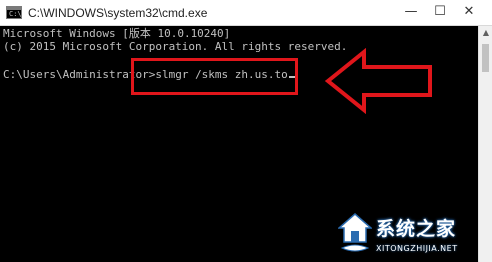 The image size is (492, 262). I want to click on watermark-title: 系统之家, so click(416, 229).